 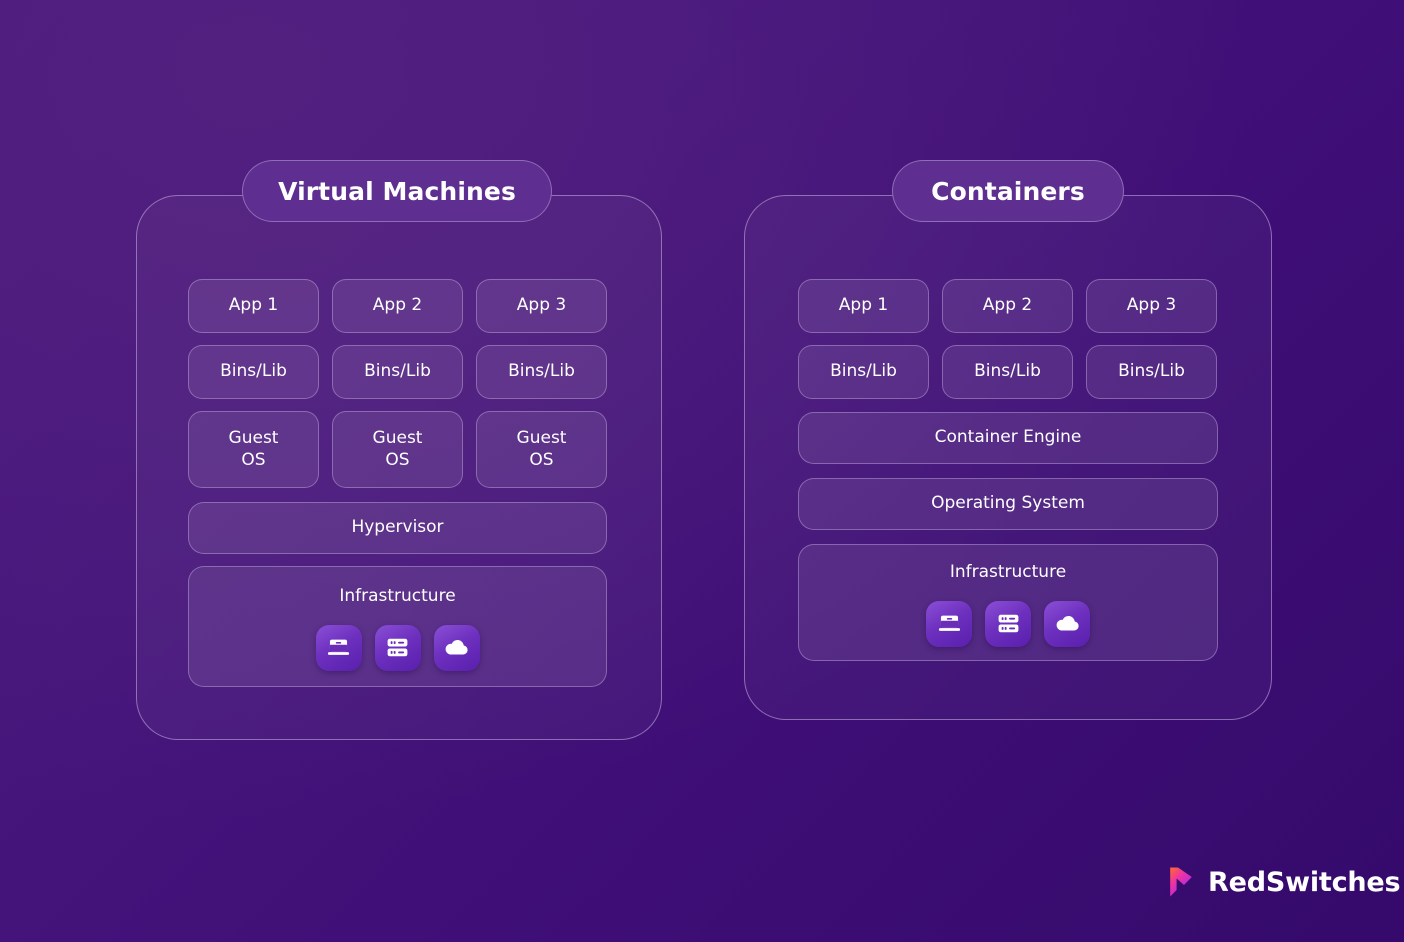 I want to click on ct-app-3-label: App 3, so click(x=1151, y=305).